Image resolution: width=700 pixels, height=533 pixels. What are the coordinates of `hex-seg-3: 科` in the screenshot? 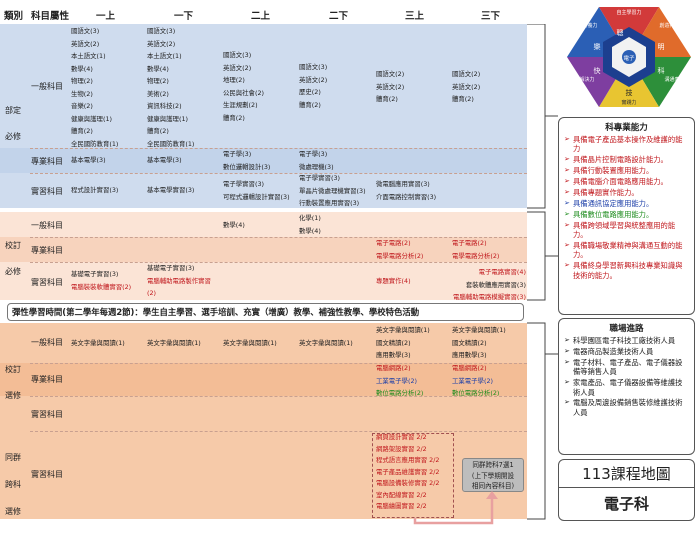 It's located at (661, 70).